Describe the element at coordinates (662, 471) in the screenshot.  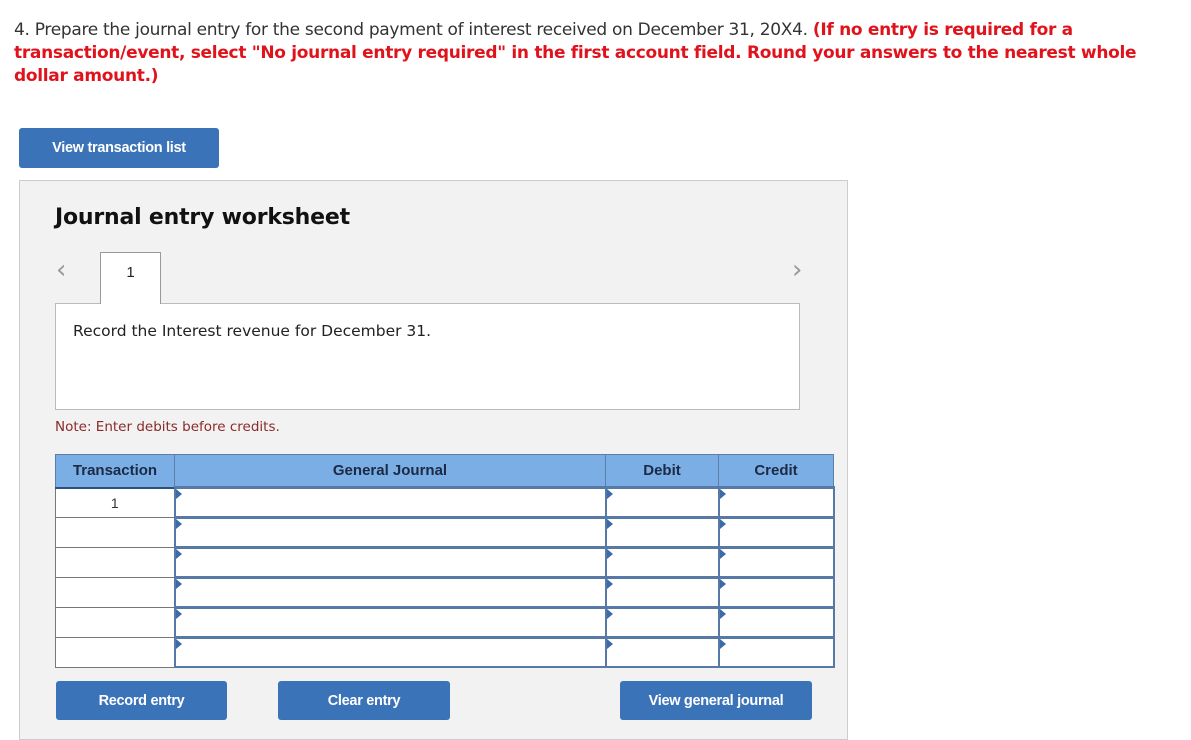
I see `header-debit: Debit` at that location.